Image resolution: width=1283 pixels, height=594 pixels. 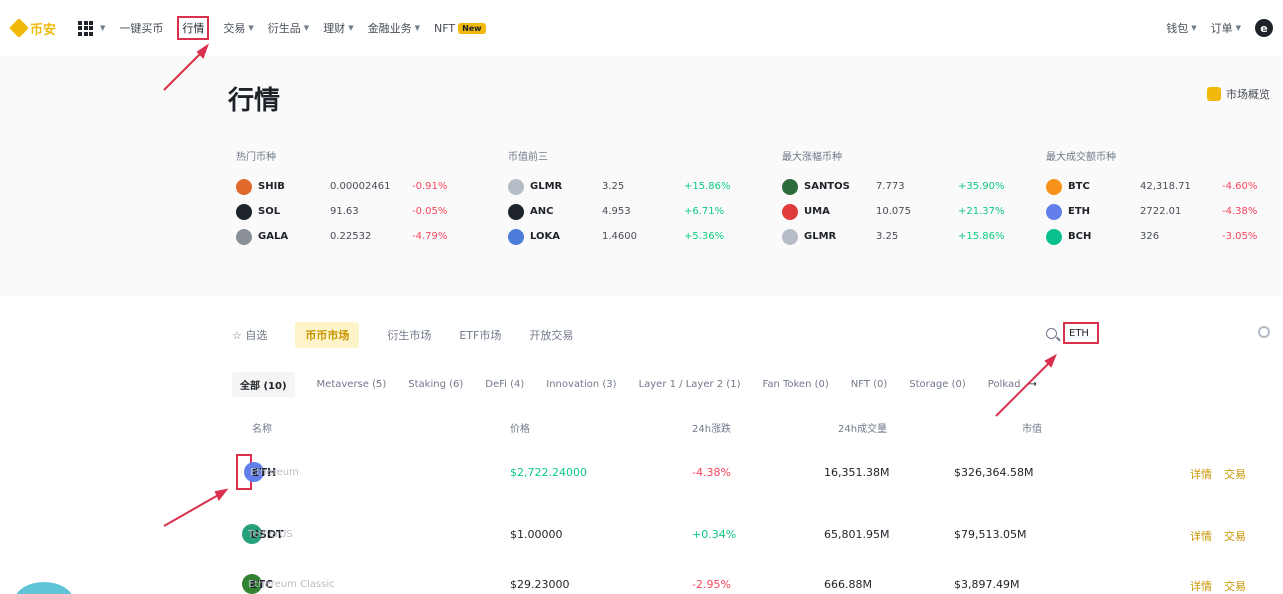 I want to click on nav-label: NFT, so click(x=444, y=28).